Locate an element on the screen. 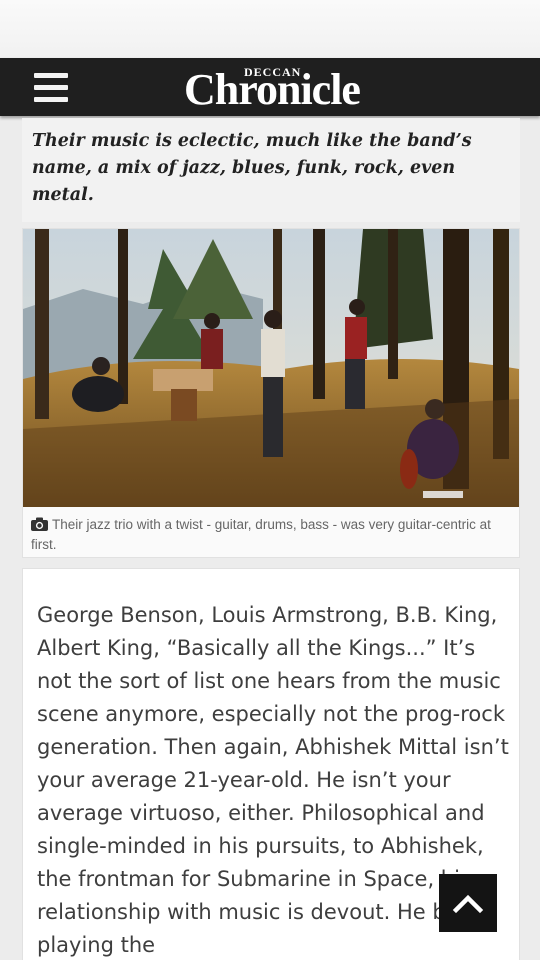 This screenshot has height=960, width=540. site-logo: DECCAN Chronicle is located at coordinates (289, 88).